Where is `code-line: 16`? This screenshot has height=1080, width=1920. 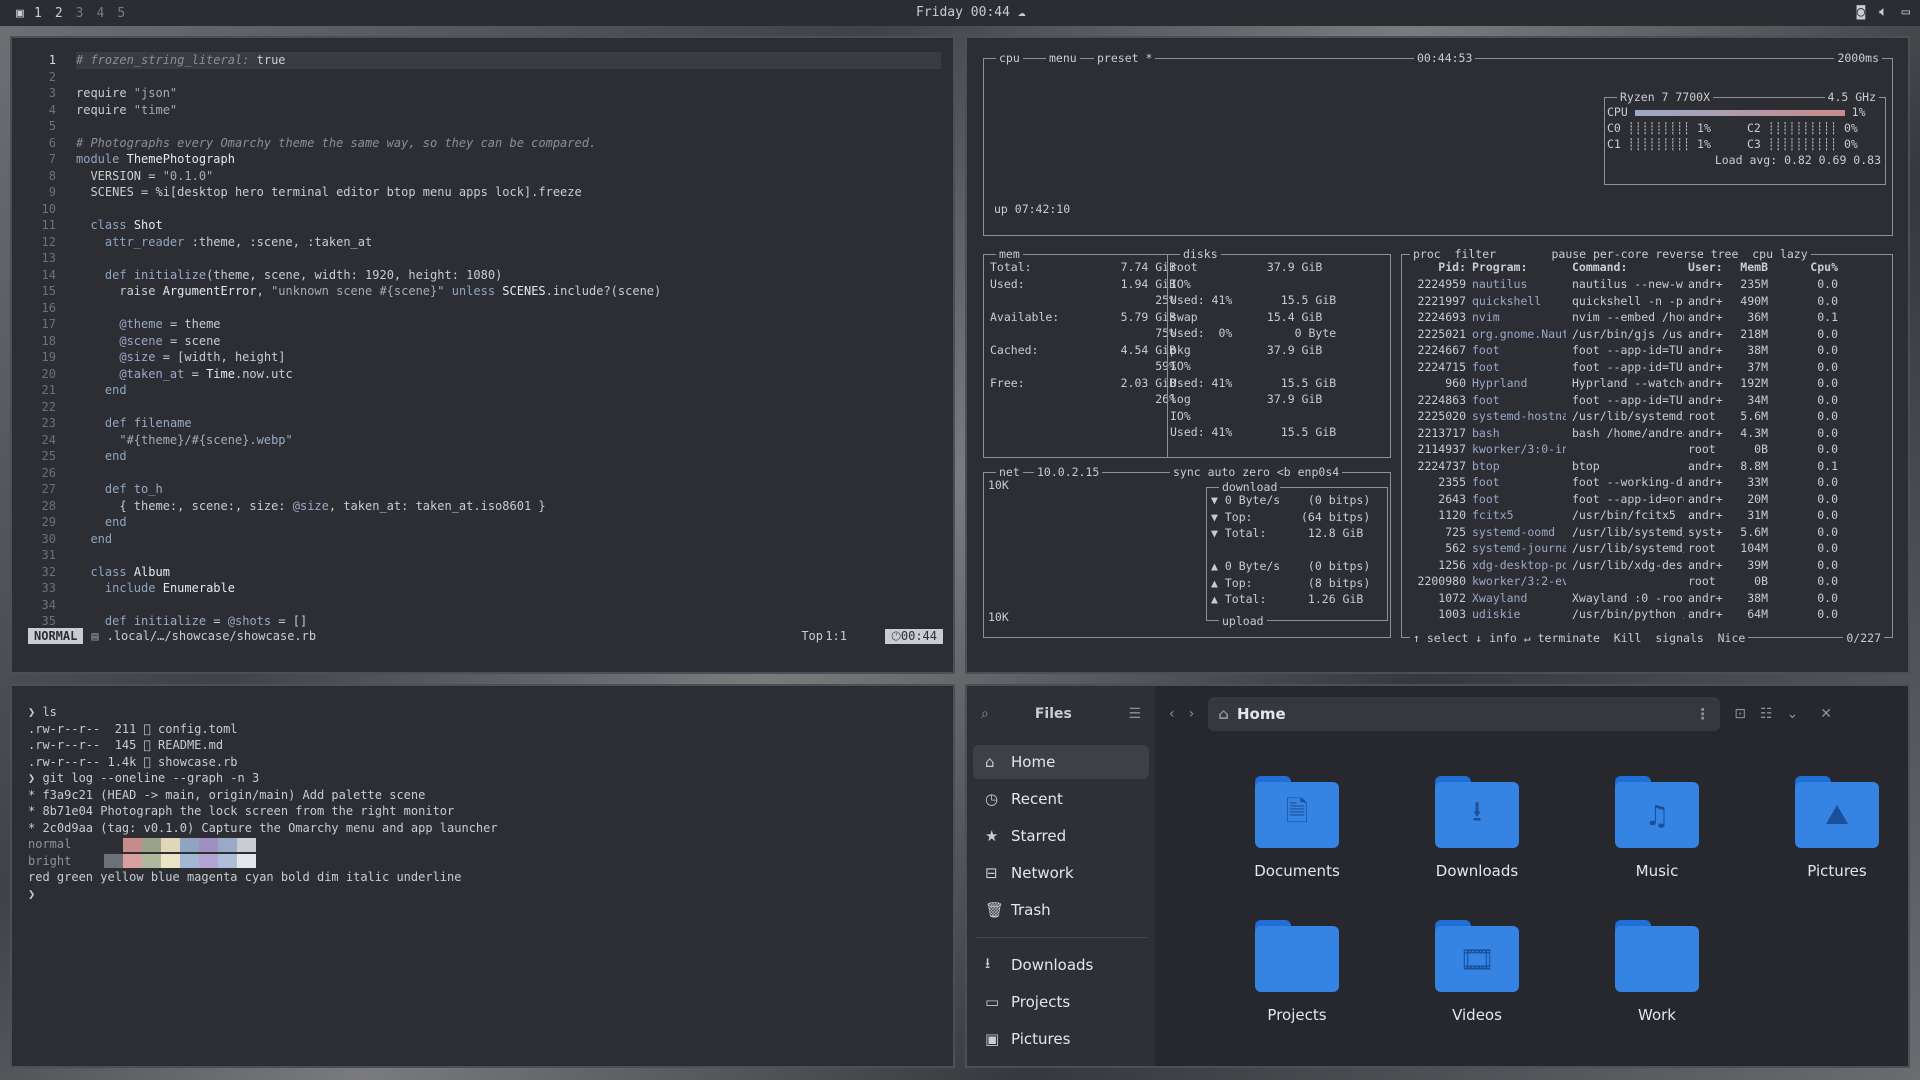 code-line: 16 is located at coordinates (482, 308).